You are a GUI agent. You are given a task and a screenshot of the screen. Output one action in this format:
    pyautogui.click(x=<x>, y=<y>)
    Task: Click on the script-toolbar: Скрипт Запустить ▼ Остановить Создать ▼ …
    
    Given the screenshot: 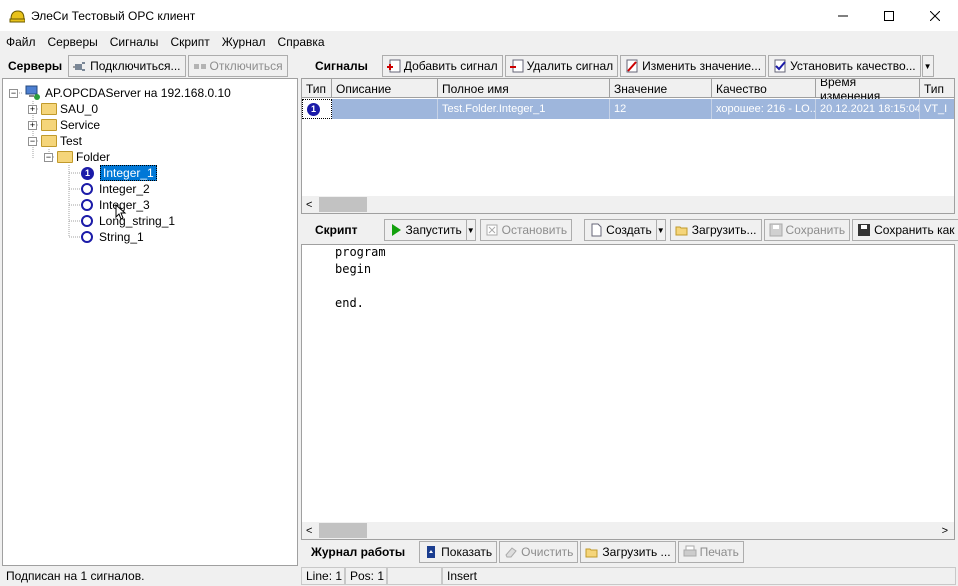 What is the action you would take?
    pyautogui.click(x=629, y=230)
    